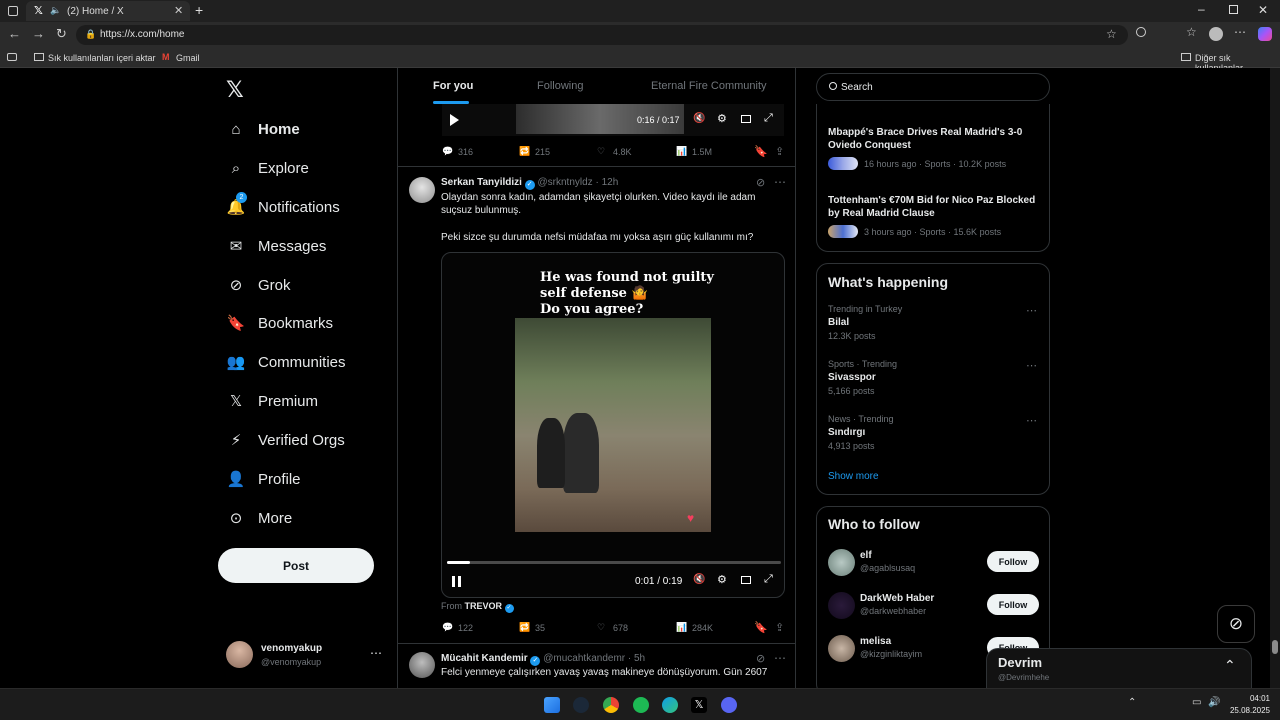 Image resolution: width=1280 pixels, height=720 pixels. What do you see at coordinates (1275, 647) in the screenshot?
I see `scrollbar-thumb` at bounding box center [1275, 647].